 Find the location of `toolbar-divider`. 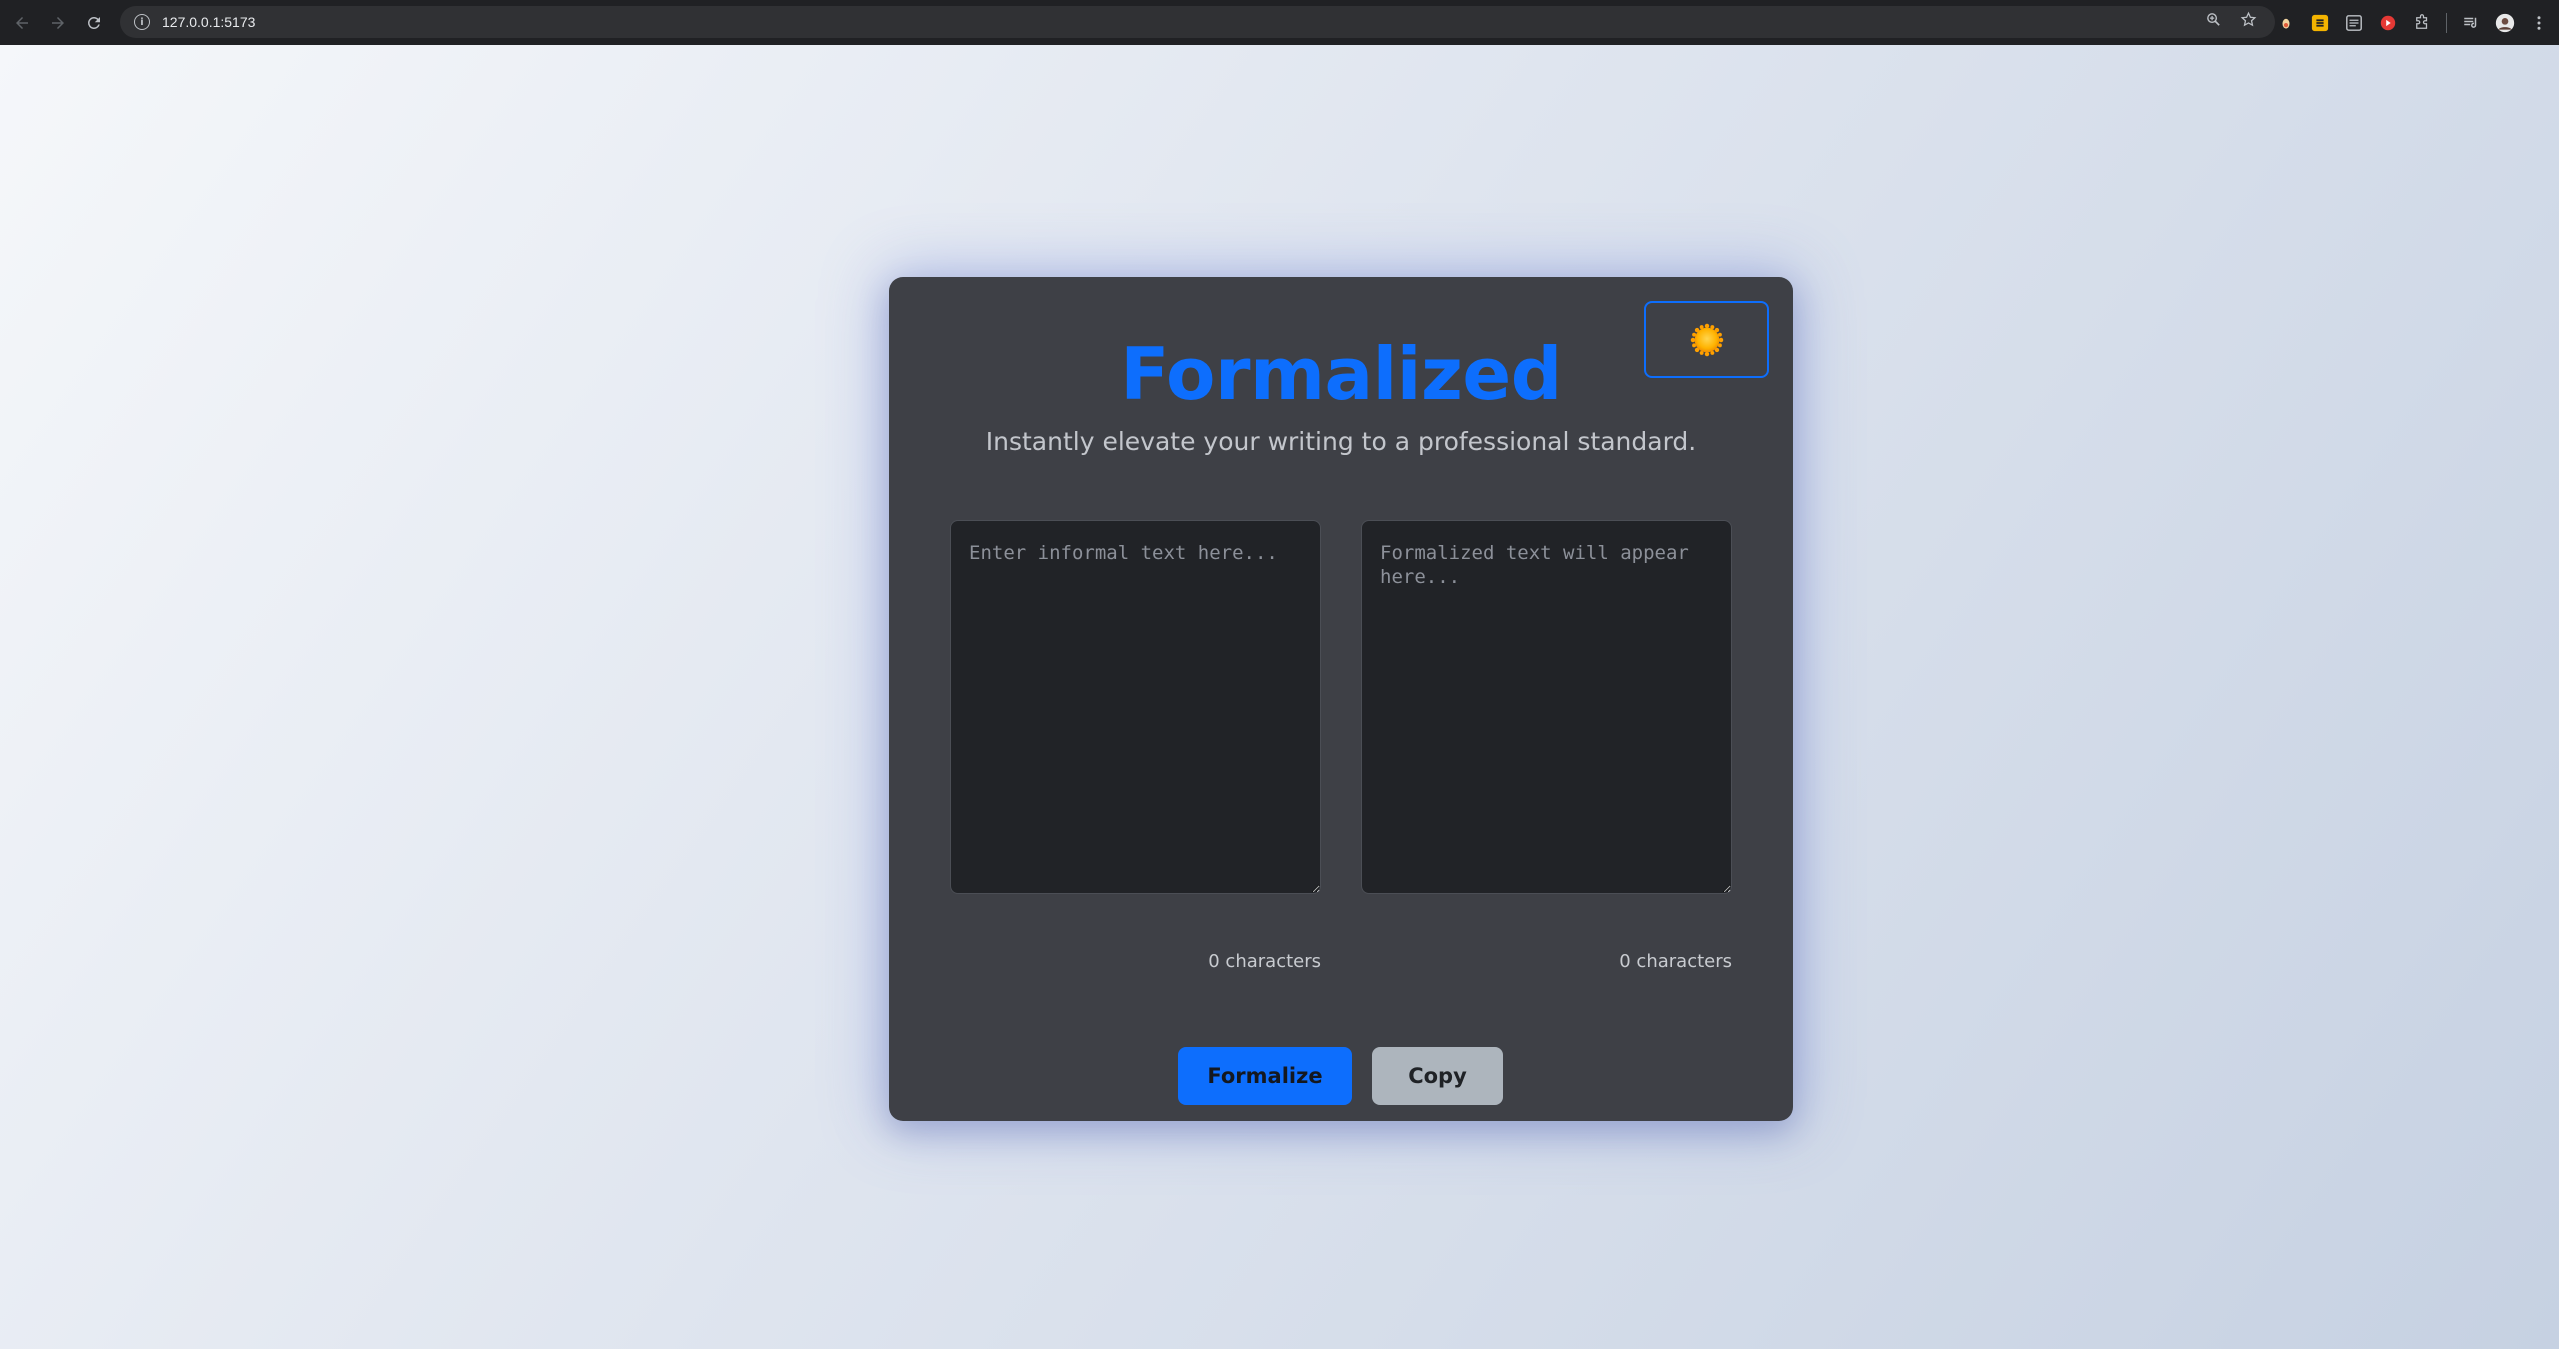

toolbar-divider is located at coordinates (2446, 22).